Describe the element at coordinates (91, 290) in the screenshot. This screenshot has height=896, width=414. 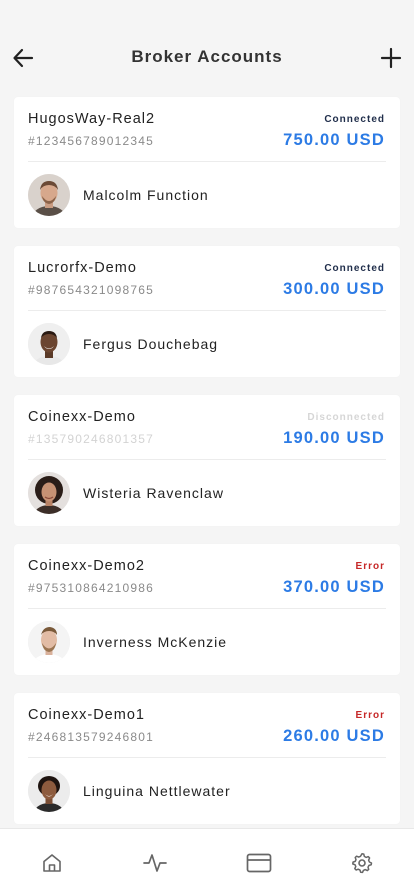
I see `account-number: #987654321098765` at that location.